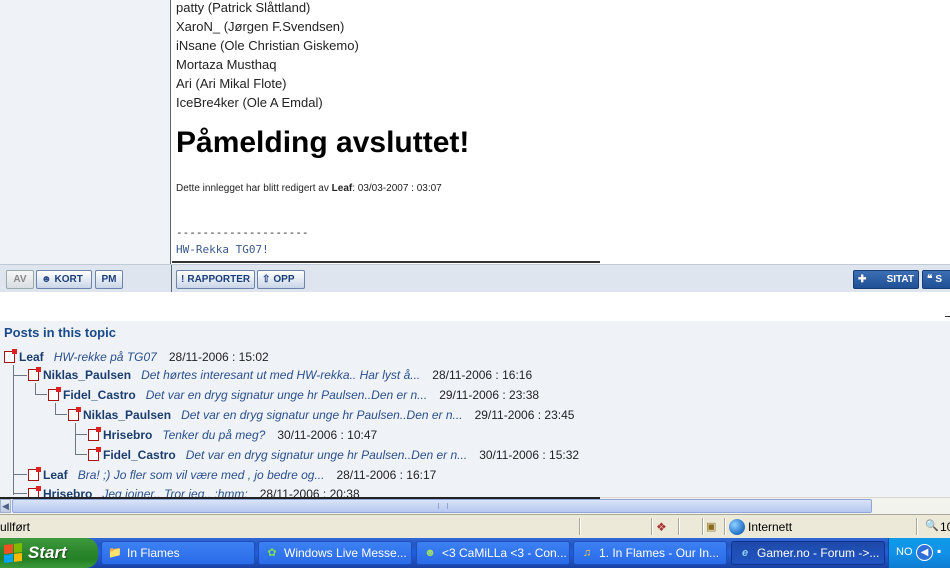  Describe the element at coordinates (342, 188) in the screenshot. I see `edited-by-user: Leaf` at that location.